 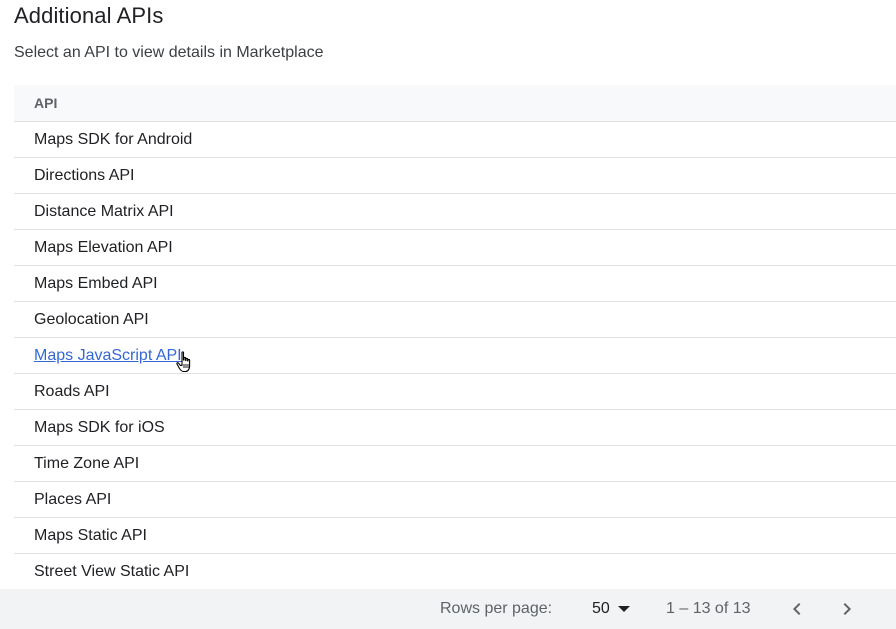 I want to click on api-link: Maps SDK for iOS, so click(x=99, y=428).